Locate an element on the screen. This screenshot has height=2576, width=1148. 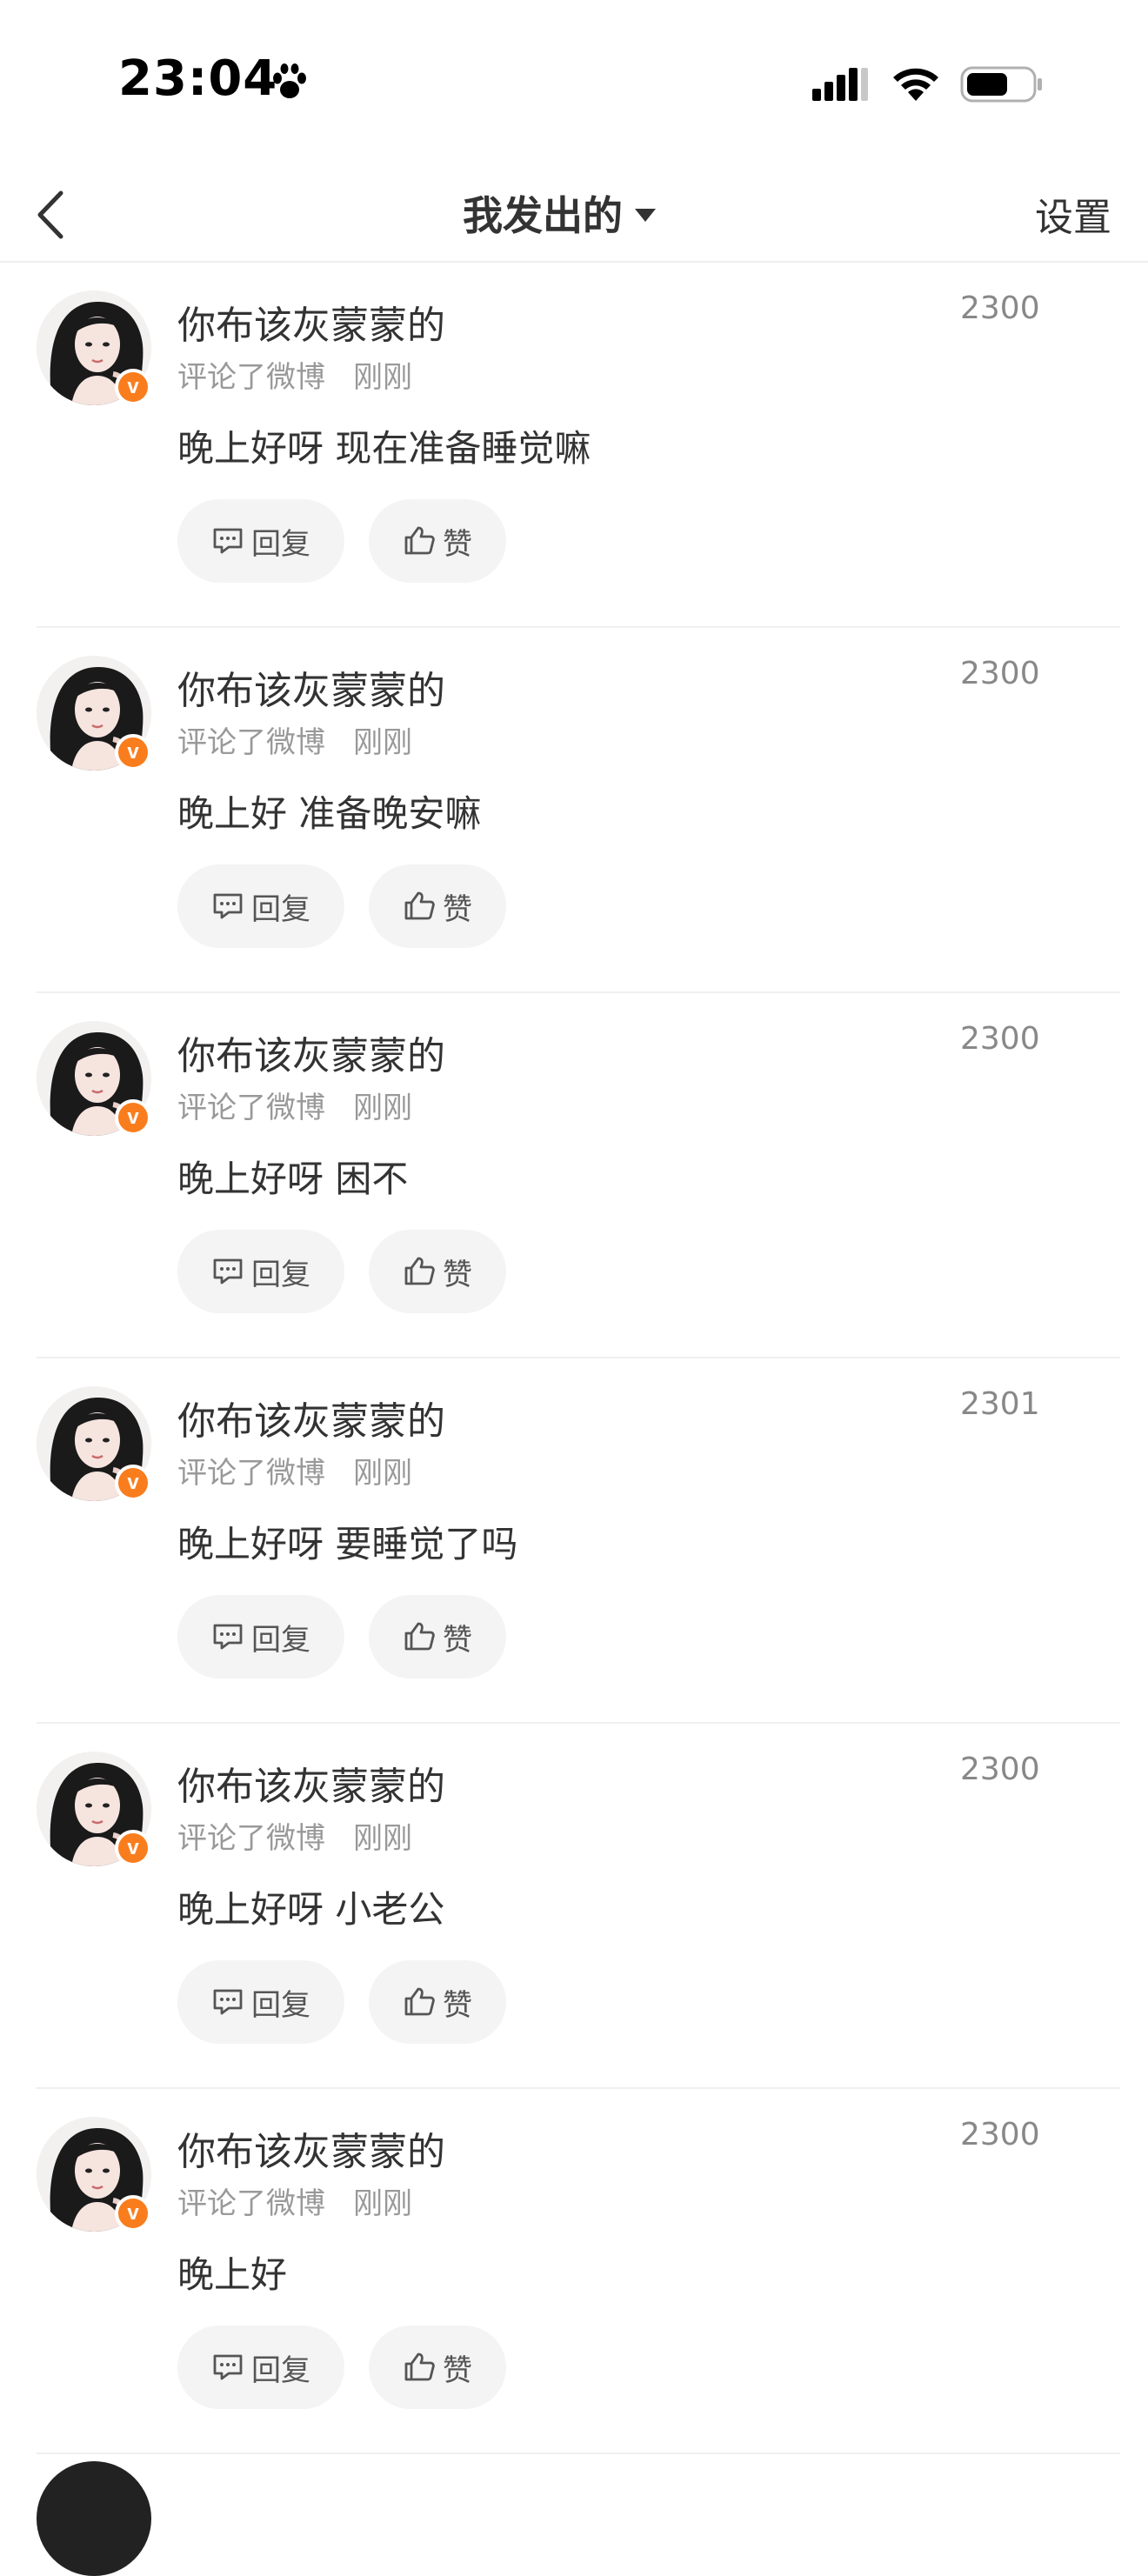
comment-text: 晚上好呀 困不 is located at coordinates (293, 1176).